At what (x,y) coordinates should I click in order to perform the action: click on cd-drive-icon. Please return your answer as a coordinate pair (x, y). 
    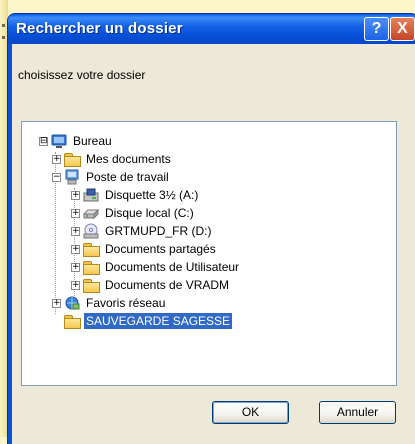
    Looking at the image, I should click on (91, 231).